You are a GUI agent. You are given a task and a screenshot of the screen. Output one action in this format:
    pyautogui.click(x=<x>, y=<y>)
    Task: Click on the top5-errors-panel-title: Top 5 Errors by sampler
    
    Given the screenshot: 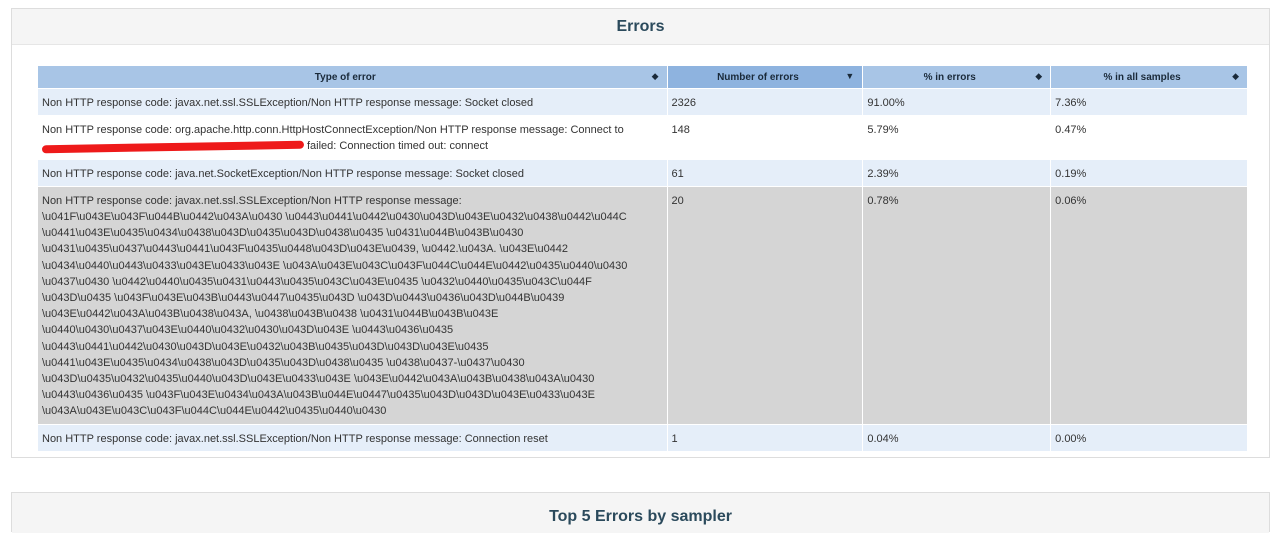 What is the action you would take?
    pyautogui.click(x=640, y=513)
    